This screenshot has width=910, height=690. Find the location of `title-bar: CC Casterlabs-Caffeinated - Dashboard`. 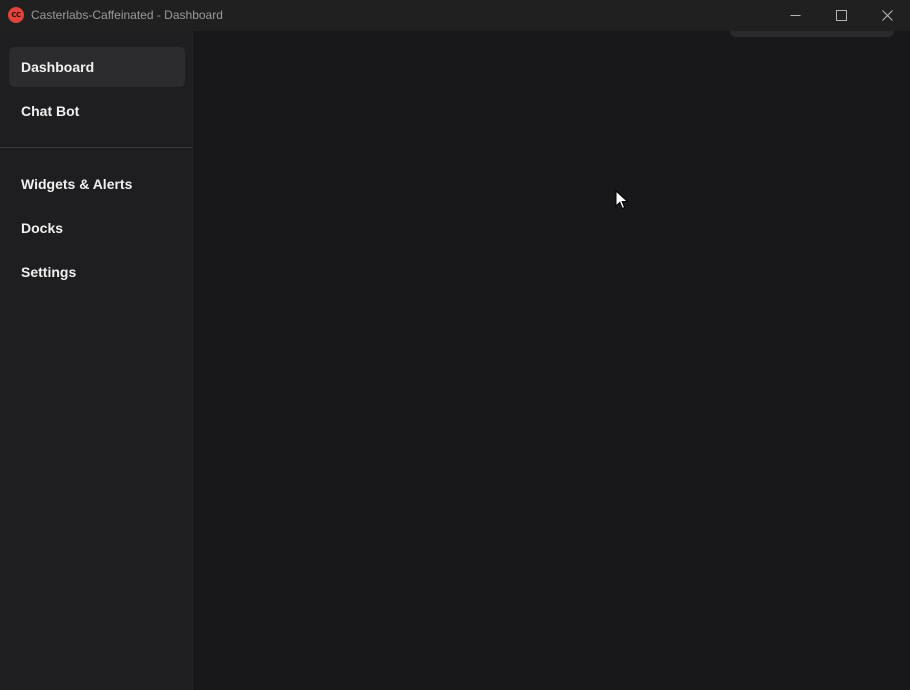

title-bar: CC Casterlabs-Caffeinated - Dashboard is located at coordinates (455, 15).